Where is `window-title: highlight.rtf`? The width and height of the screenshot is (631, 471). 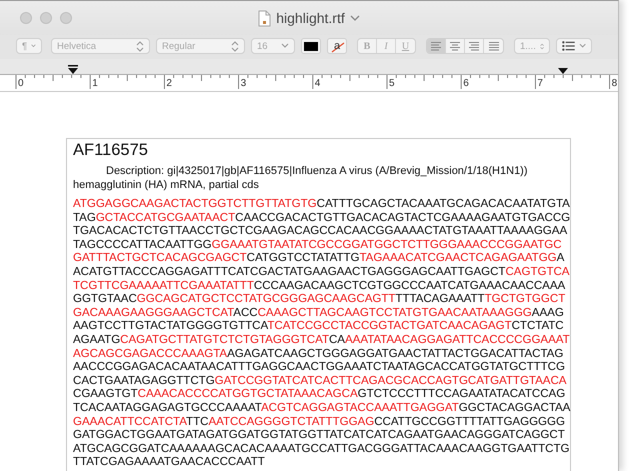 window-title: highlight.rtf is located at coordinates (310, 18).